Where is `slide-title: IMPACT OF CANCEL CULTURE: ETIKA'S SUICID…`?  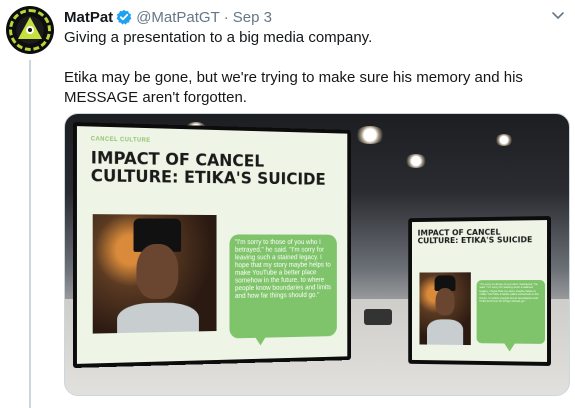
slide-title: IMPACT OF CANCEL CULTURE: ETIKA'S SUICID… is located at coordinates (208, 169).